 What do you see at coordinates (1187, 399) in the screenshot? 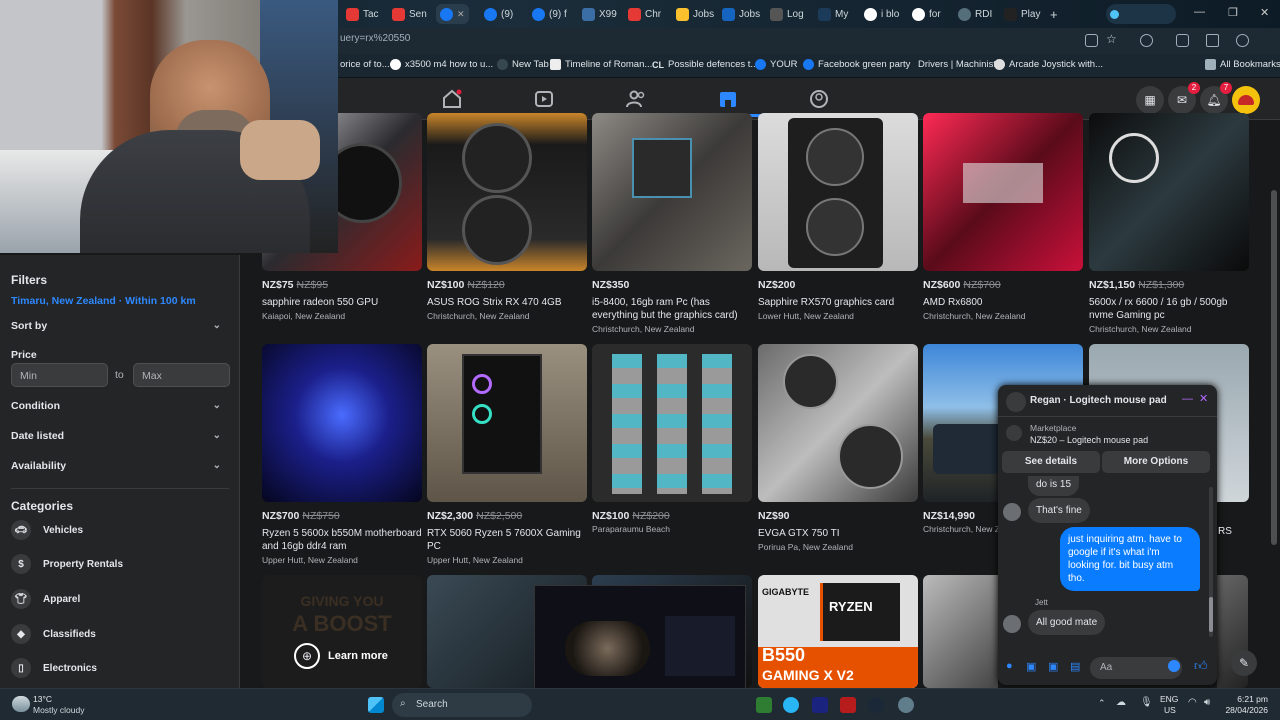
I see `minimize-chat-icon: —` at bounding box center [1187, 399].